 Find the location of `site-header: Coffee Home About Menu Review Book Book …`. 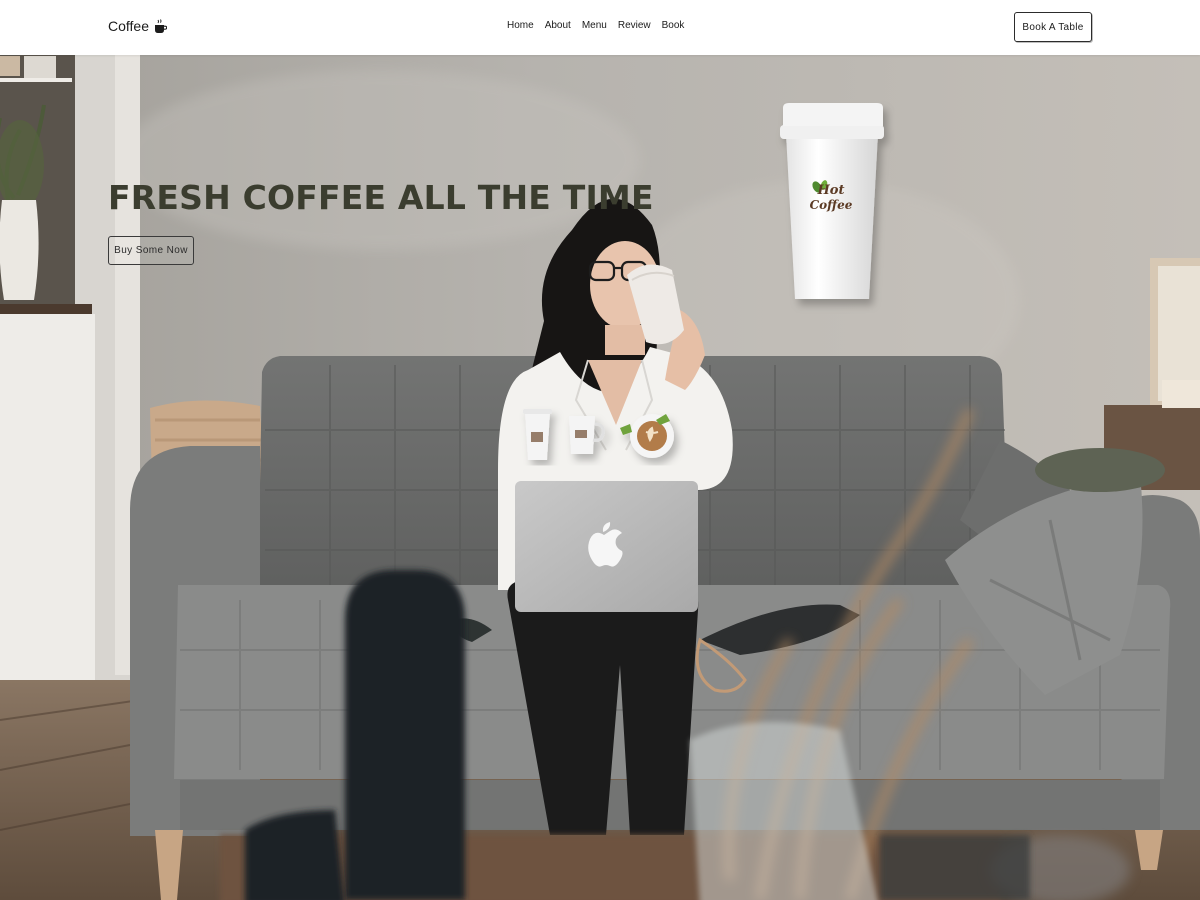

site-header: Coffee Home About Menu Review Book Book … is located at coordinates (600, 27).